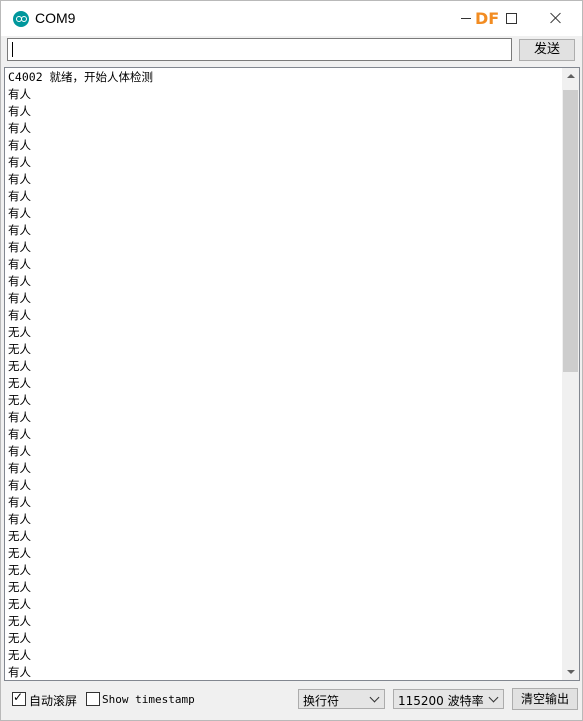 The width and height of the screenshot is (583, 721). Describe the element at coordinates (570, 671) in the screenshot. I see `scroll-down-icon` at that location.